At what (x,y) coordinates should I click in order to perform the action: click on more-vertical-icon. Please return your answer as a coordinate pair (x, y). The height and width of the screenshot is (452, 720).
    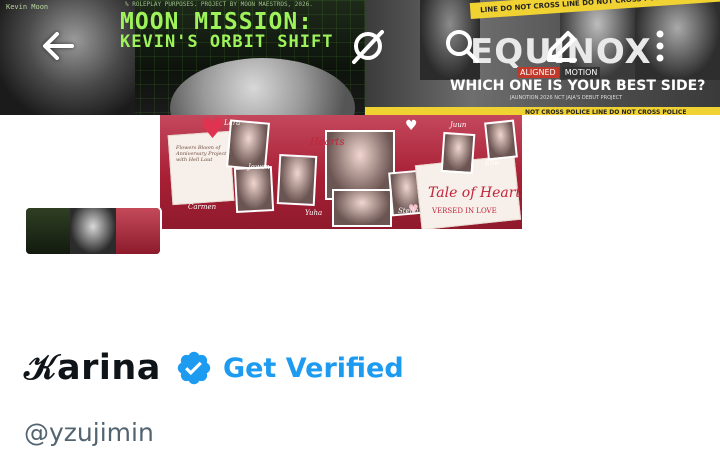
    Looking at the image, I should click on (660, 46).